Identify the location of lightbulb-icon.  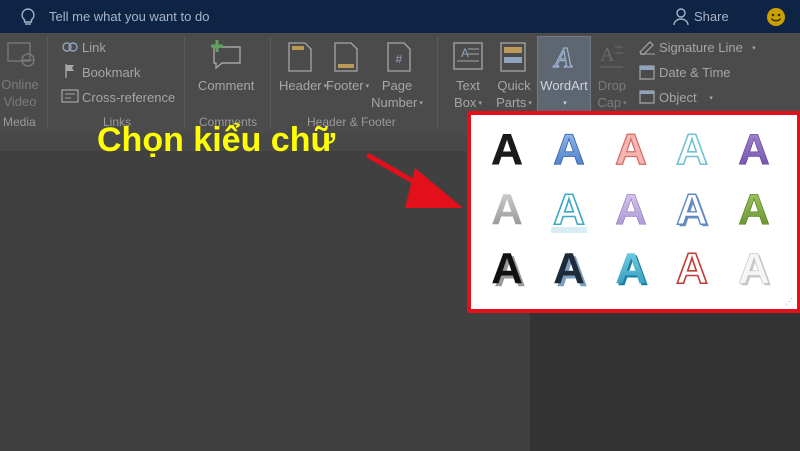
(28, 16).